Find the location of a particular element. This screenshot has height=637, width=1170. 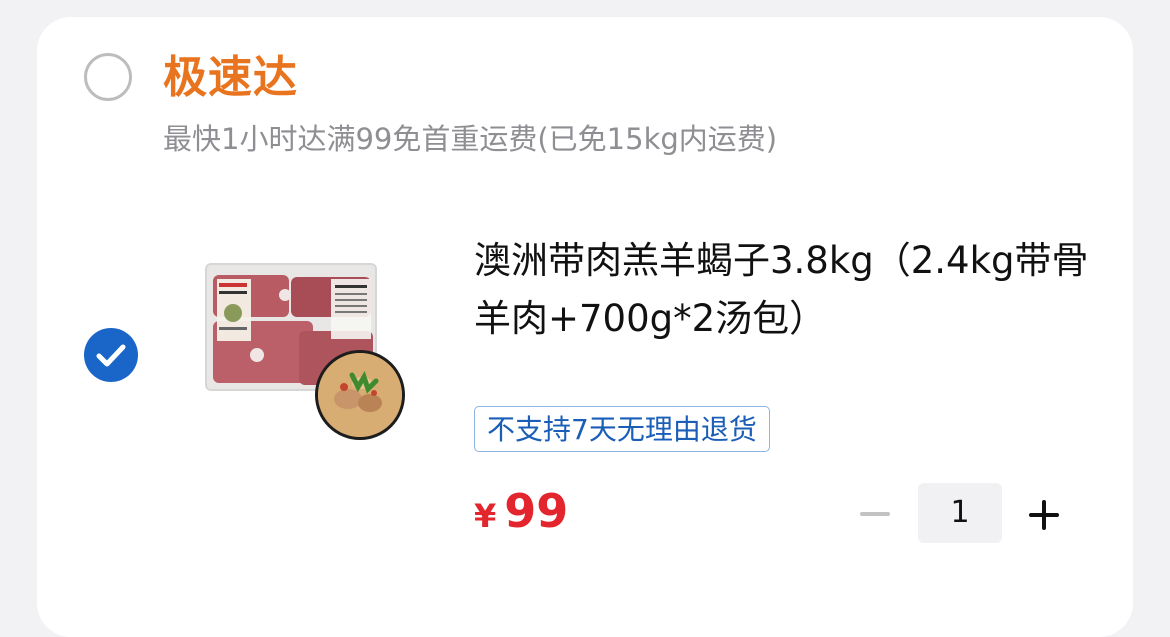

increase-quantity-button is located at coordinates (1044, 516).